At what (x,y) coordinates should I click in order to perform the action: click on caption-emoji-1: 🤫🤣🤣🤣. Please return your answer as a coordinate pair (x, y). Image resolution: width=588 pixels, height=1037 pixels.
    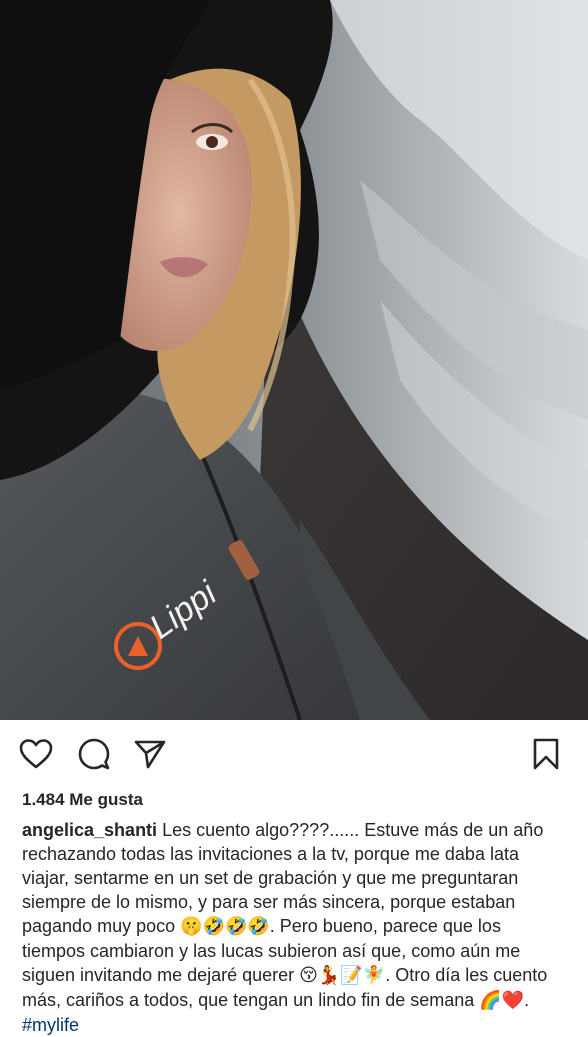
    Looking at the image, I should click on (225, 926).